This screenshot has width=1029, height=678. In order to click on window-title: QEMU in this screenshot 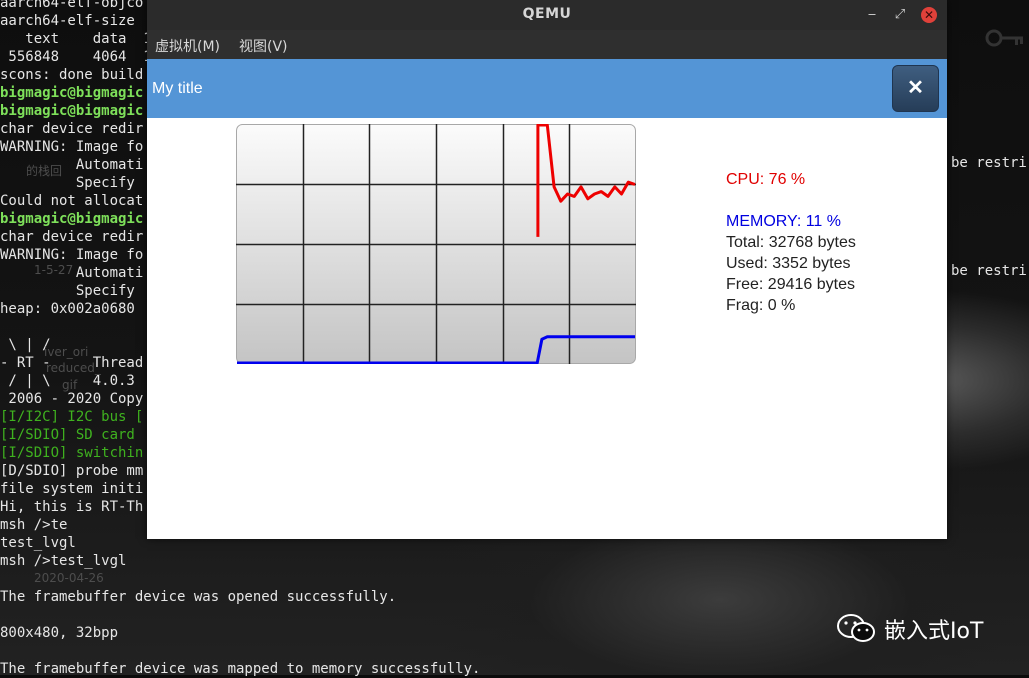, I will do `click(547, 14)`.